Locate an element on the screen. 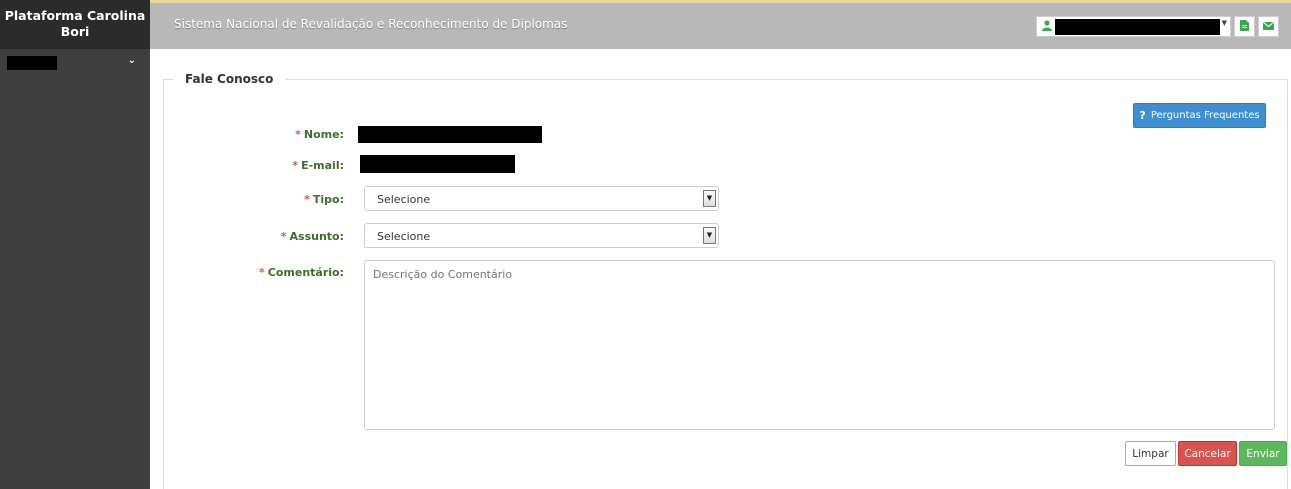  limpar-button: Limpar is located at coordinates (1150, 453).